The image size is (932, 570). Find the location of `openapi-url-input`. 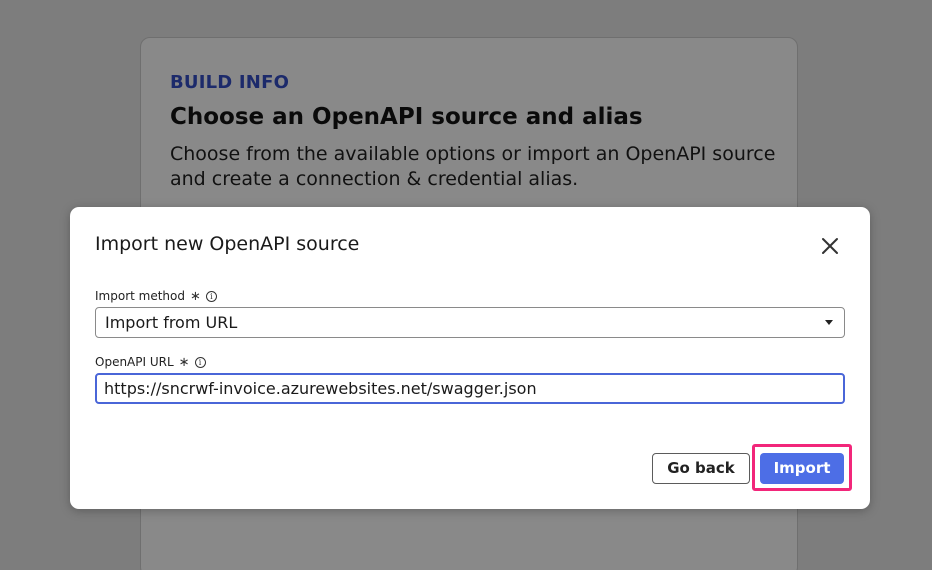

openapi-url-input is located at coordinates (470, 388).